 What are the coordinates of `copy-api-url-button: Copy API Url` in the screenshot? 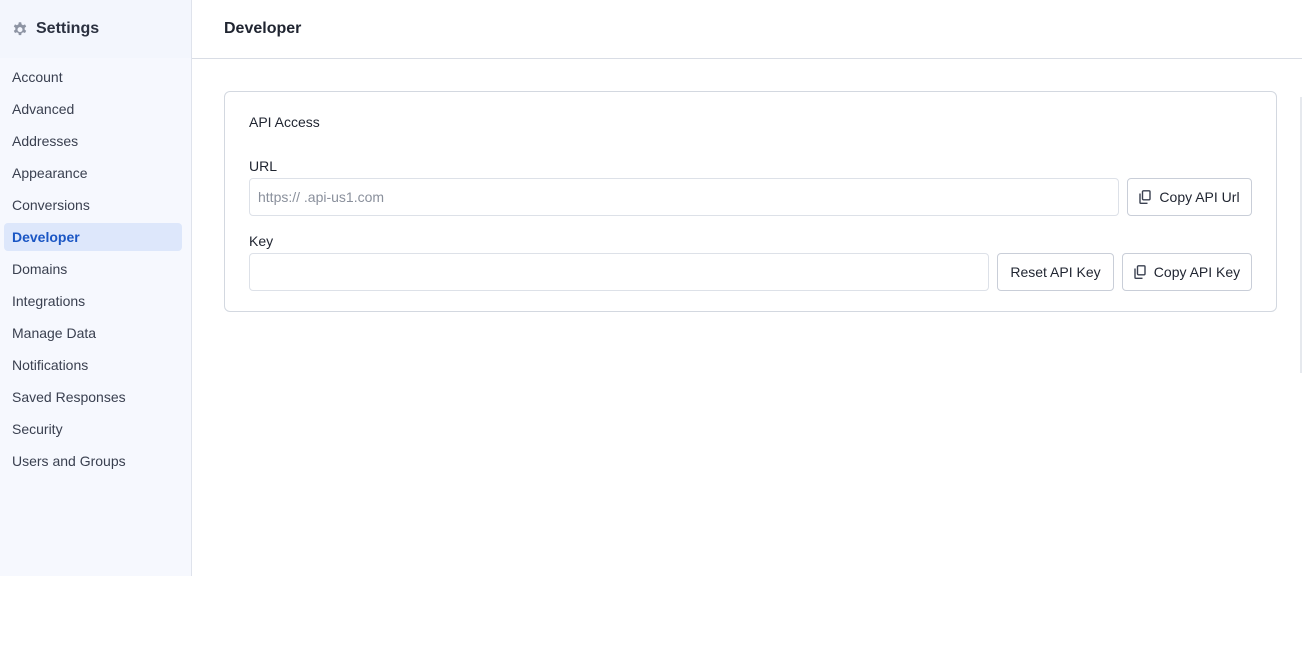 It's located at (1189, 197).